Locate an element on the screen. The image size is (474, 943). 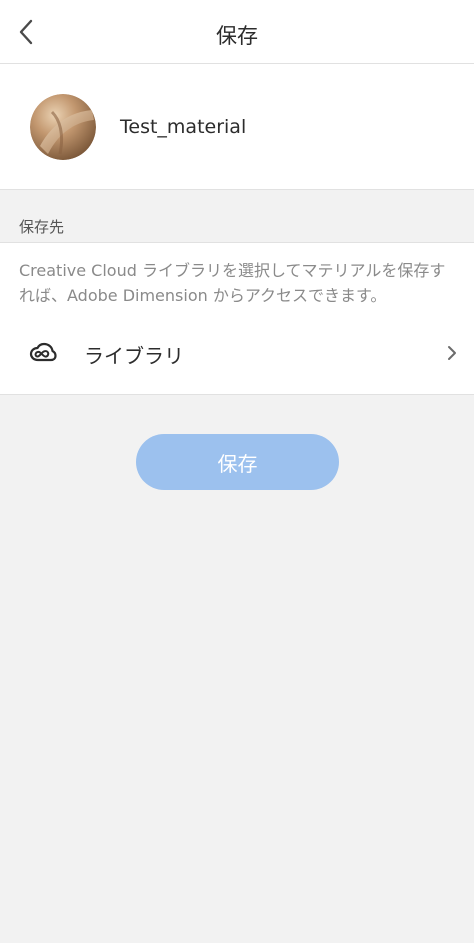
library-select-row: ライブラリ is located at coordinates (237, 353).